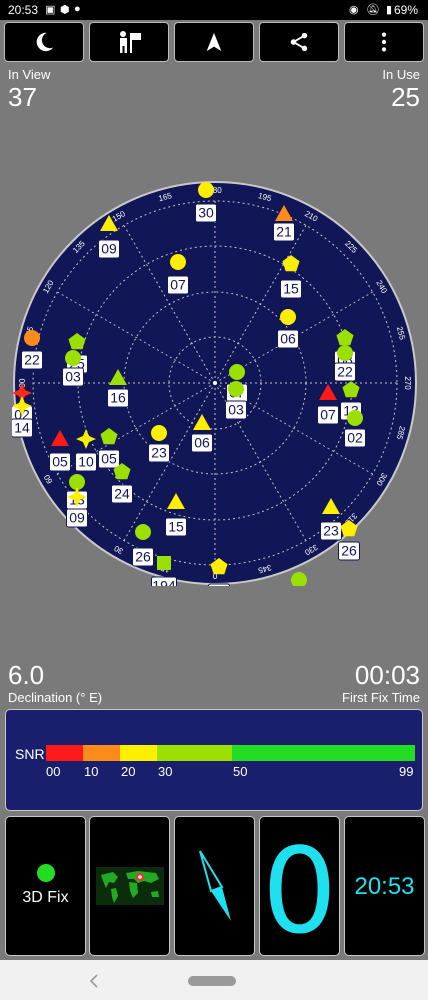 This screenshot has height=1000, width=428. Describe the element at coordinates (373, 10) in the screenshot. I see `mute-icon: 🔕︎` at that location.